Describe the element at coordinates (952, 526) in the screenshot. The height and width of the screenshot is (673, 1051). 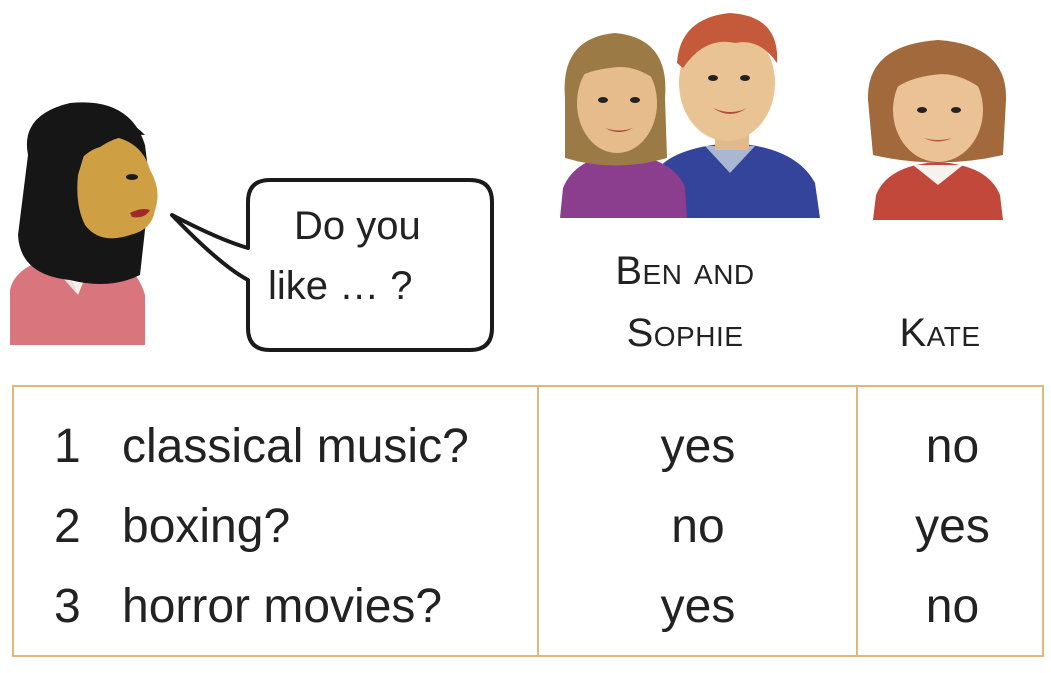
I see `kate-answer: yes` at that location.